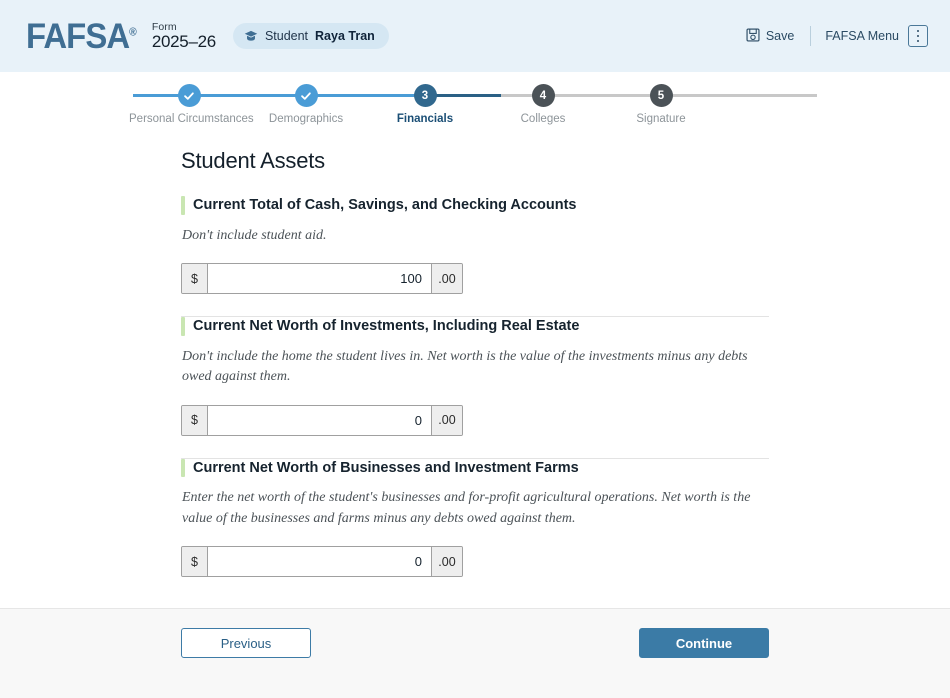  Describe the element at coordinates (543, 119) in the screenshot. I see `stepper-label-4: Colleges` at that location.